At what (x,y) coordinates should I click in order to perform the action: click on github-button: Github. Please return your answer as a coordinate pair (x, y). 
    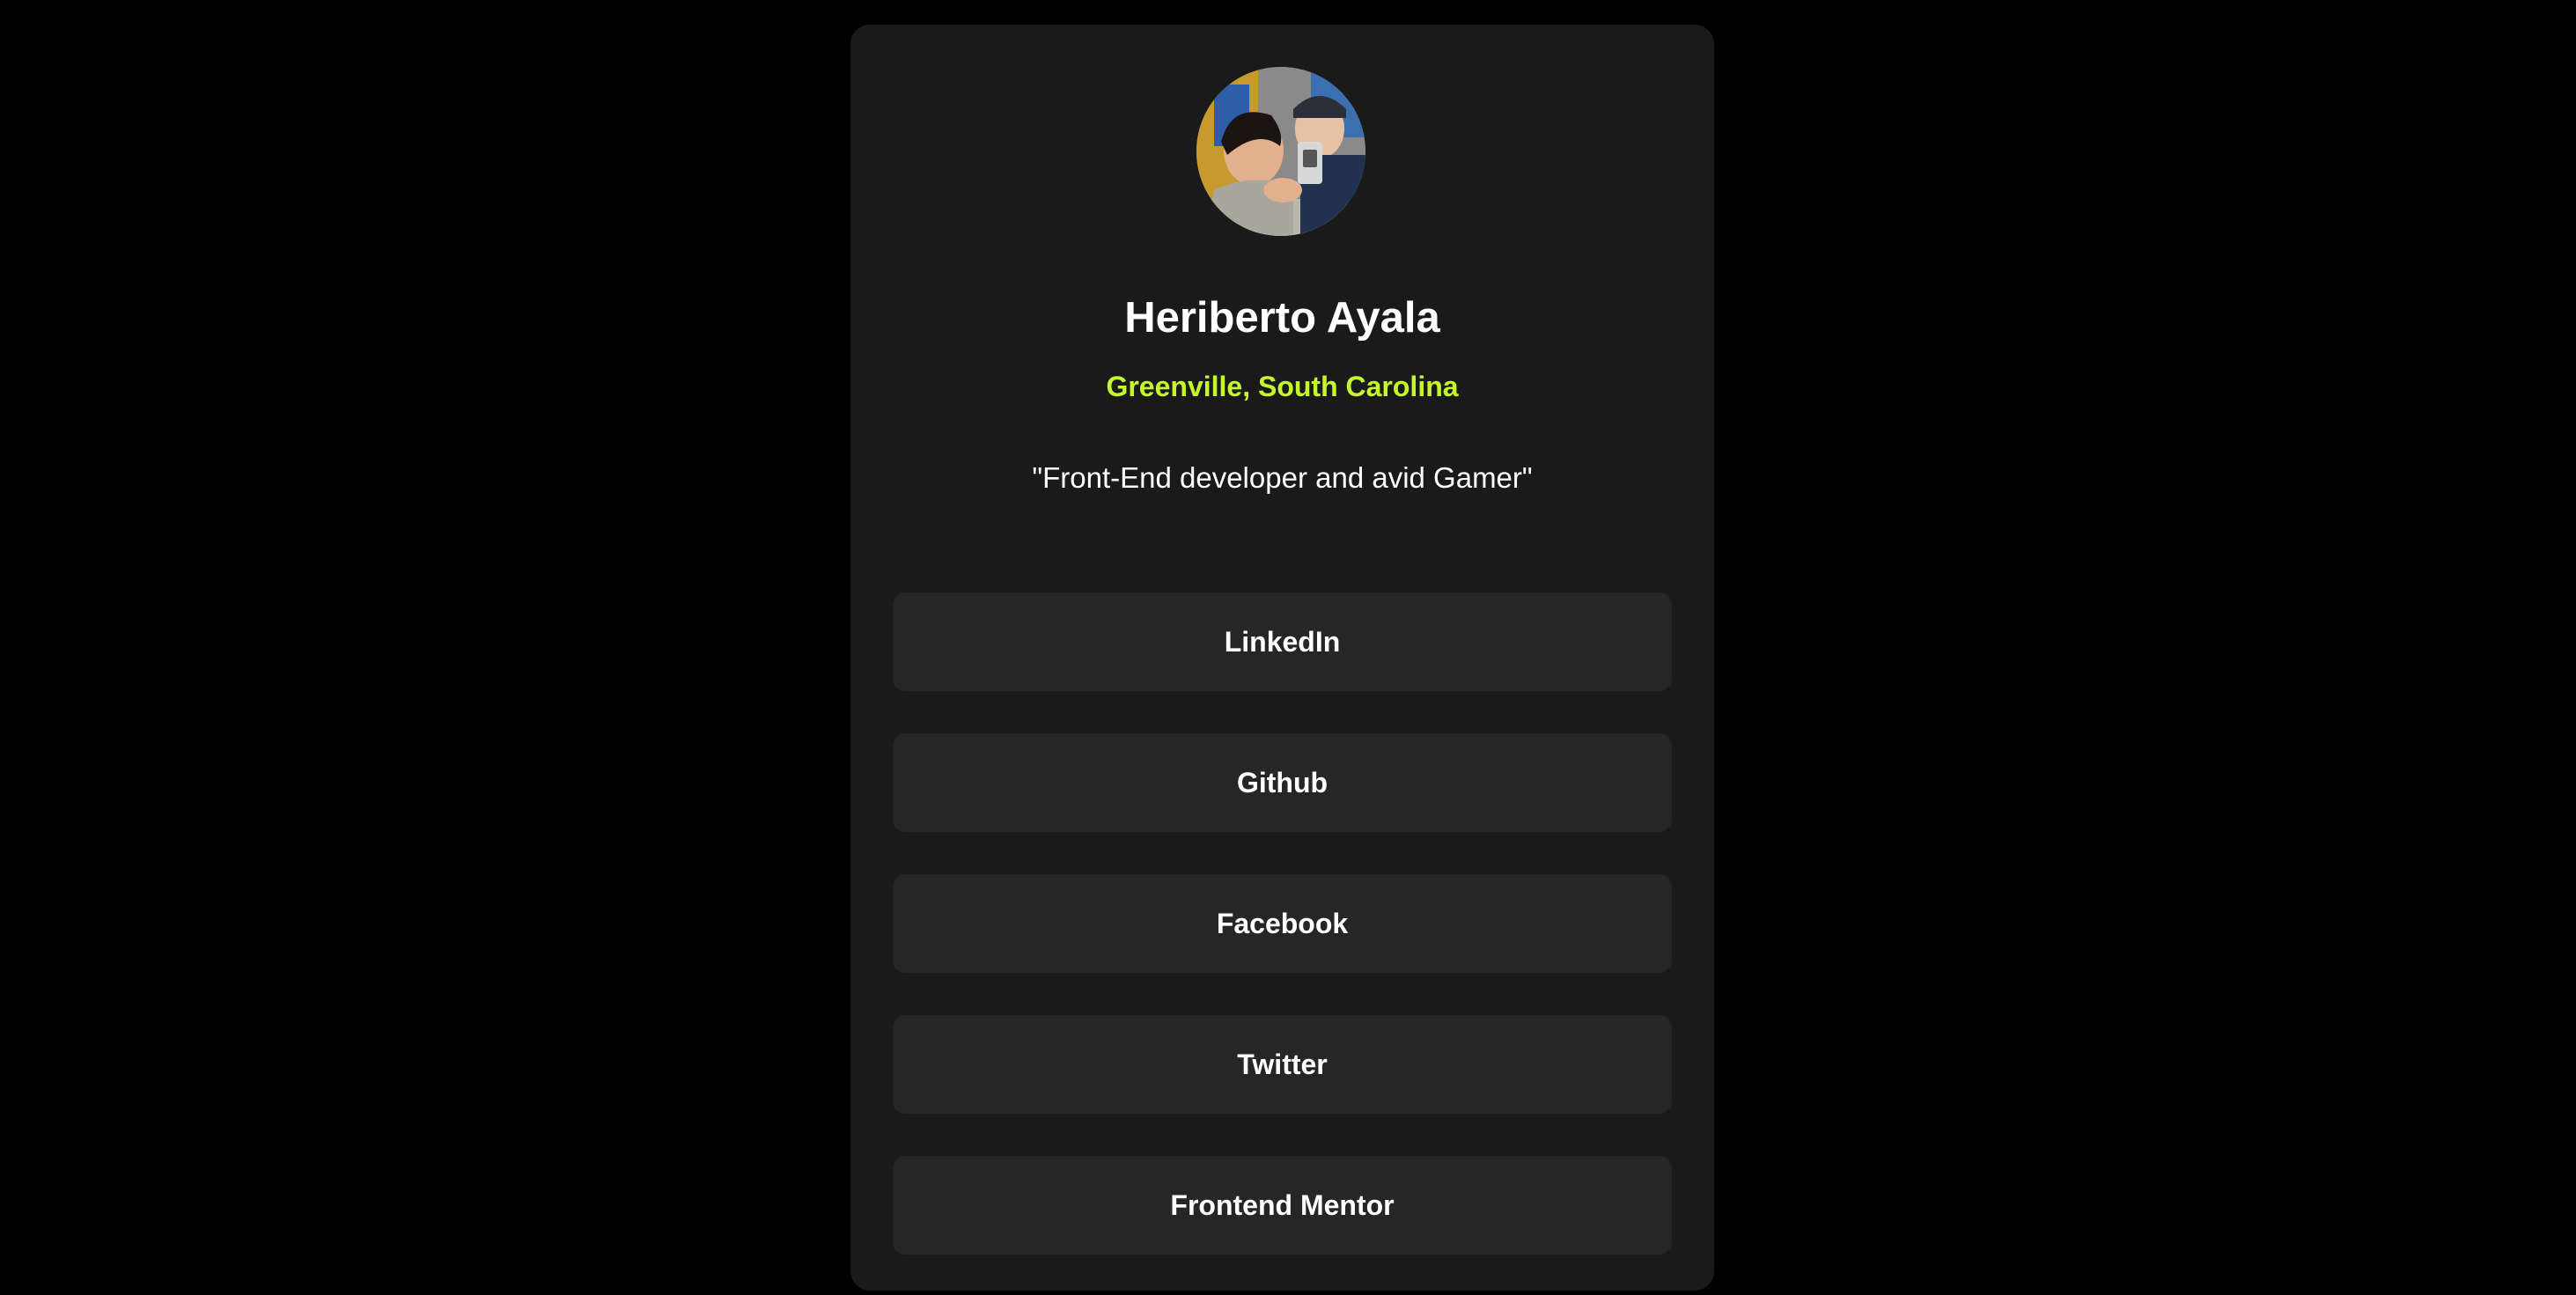
    Looking at the image, I should click on (1283, 782).